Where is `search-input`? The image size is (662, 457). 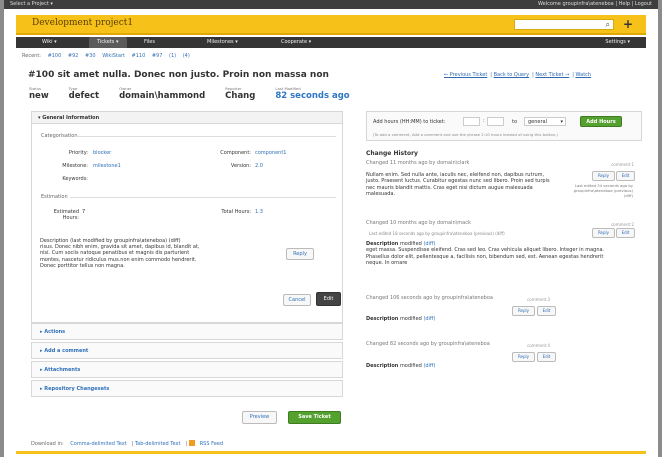 search-input is located at coordinates (564, 24).